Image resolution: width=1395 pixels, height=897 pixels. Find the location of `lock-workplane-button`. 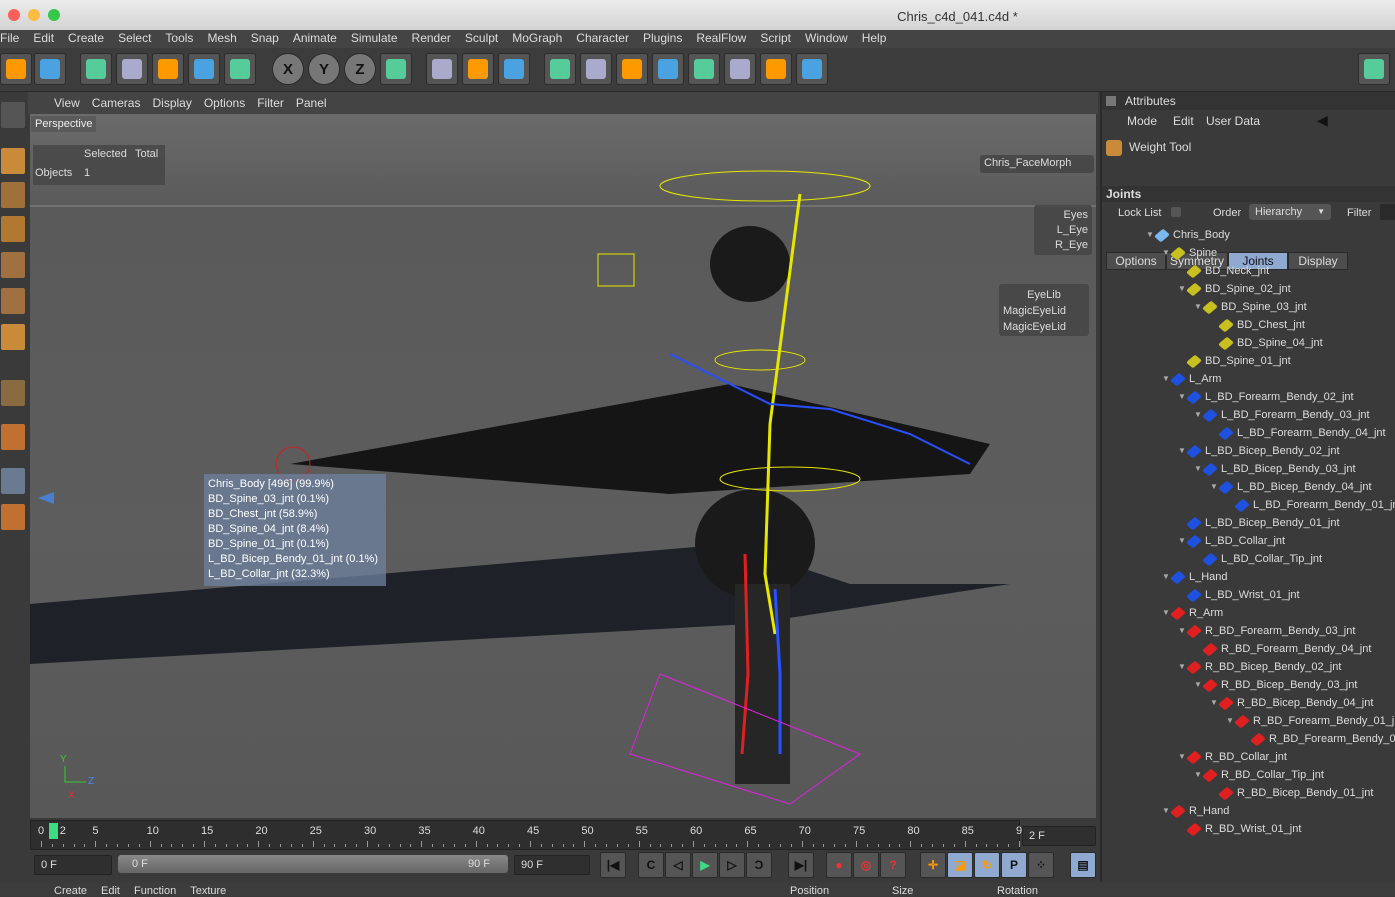

lock-workplane-button is located at coordinates (13, 481).